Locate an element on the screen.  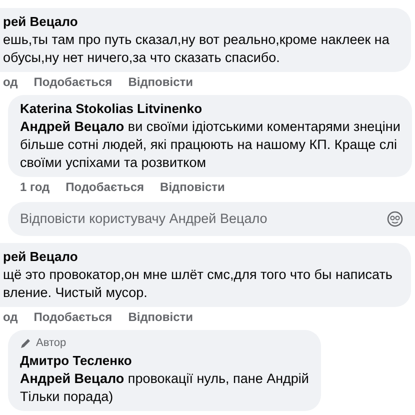
emoji-icon is located at coordinates (395, 219).